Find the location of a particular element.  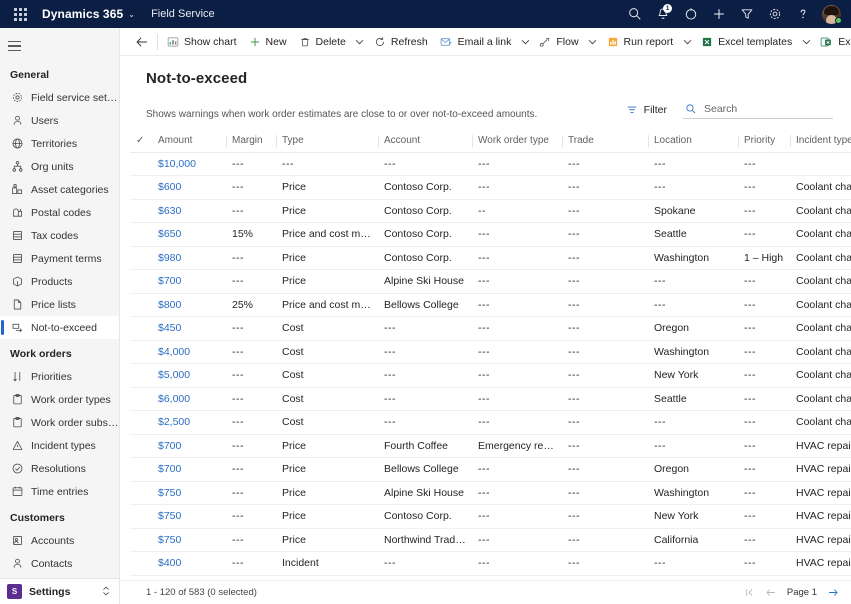

brand-dynamics365: Dynamics 365 ⌄ is located at coordinates (88, 14).